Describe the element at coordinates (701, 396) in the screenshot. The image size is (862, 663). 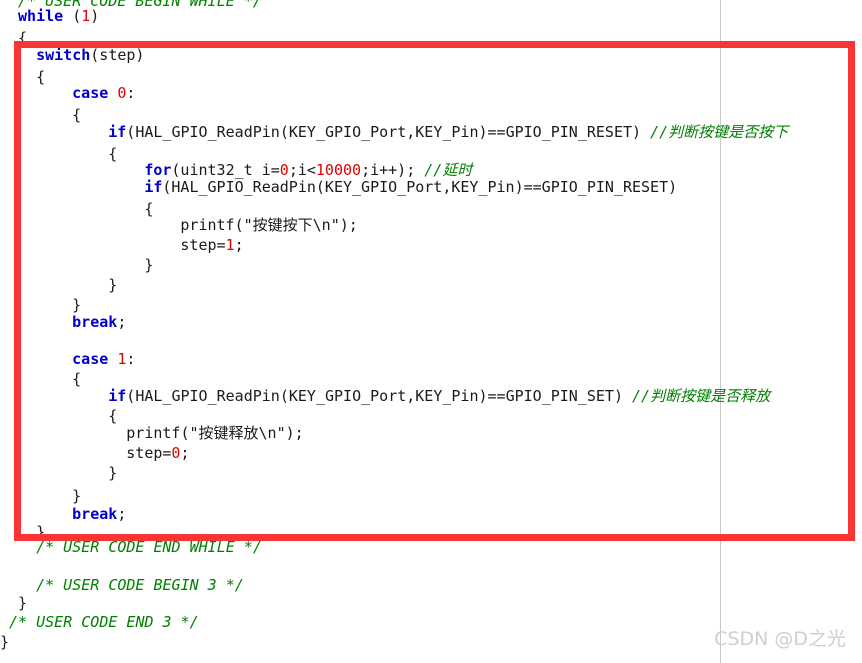
I see `code-token-cmt: //判断按键是否释放` at that location.